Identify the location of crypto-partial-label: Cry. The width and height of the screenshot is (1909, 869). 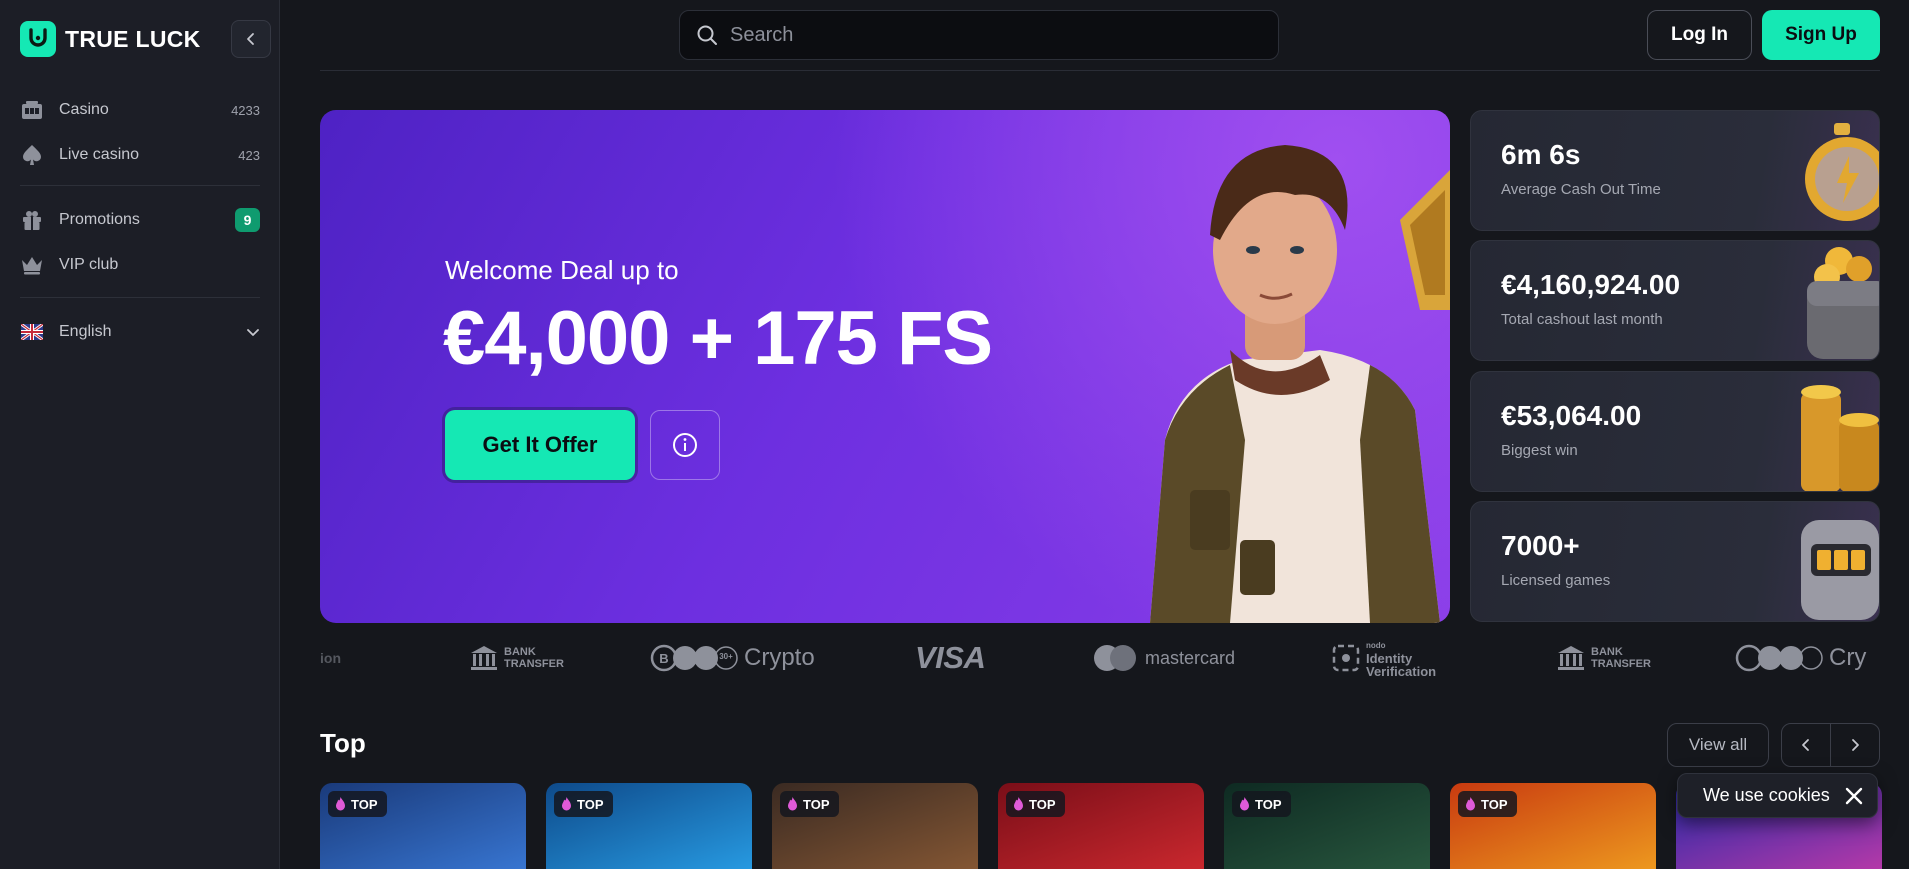
(1848, 657).